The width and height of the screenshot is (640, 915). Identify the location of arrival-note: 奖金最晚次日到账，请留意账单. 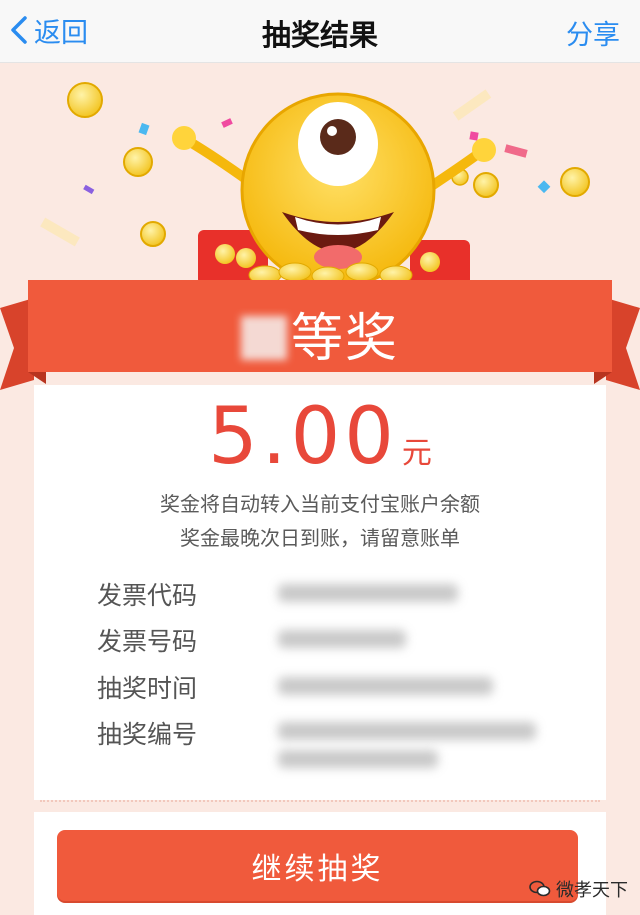
(320, 538).